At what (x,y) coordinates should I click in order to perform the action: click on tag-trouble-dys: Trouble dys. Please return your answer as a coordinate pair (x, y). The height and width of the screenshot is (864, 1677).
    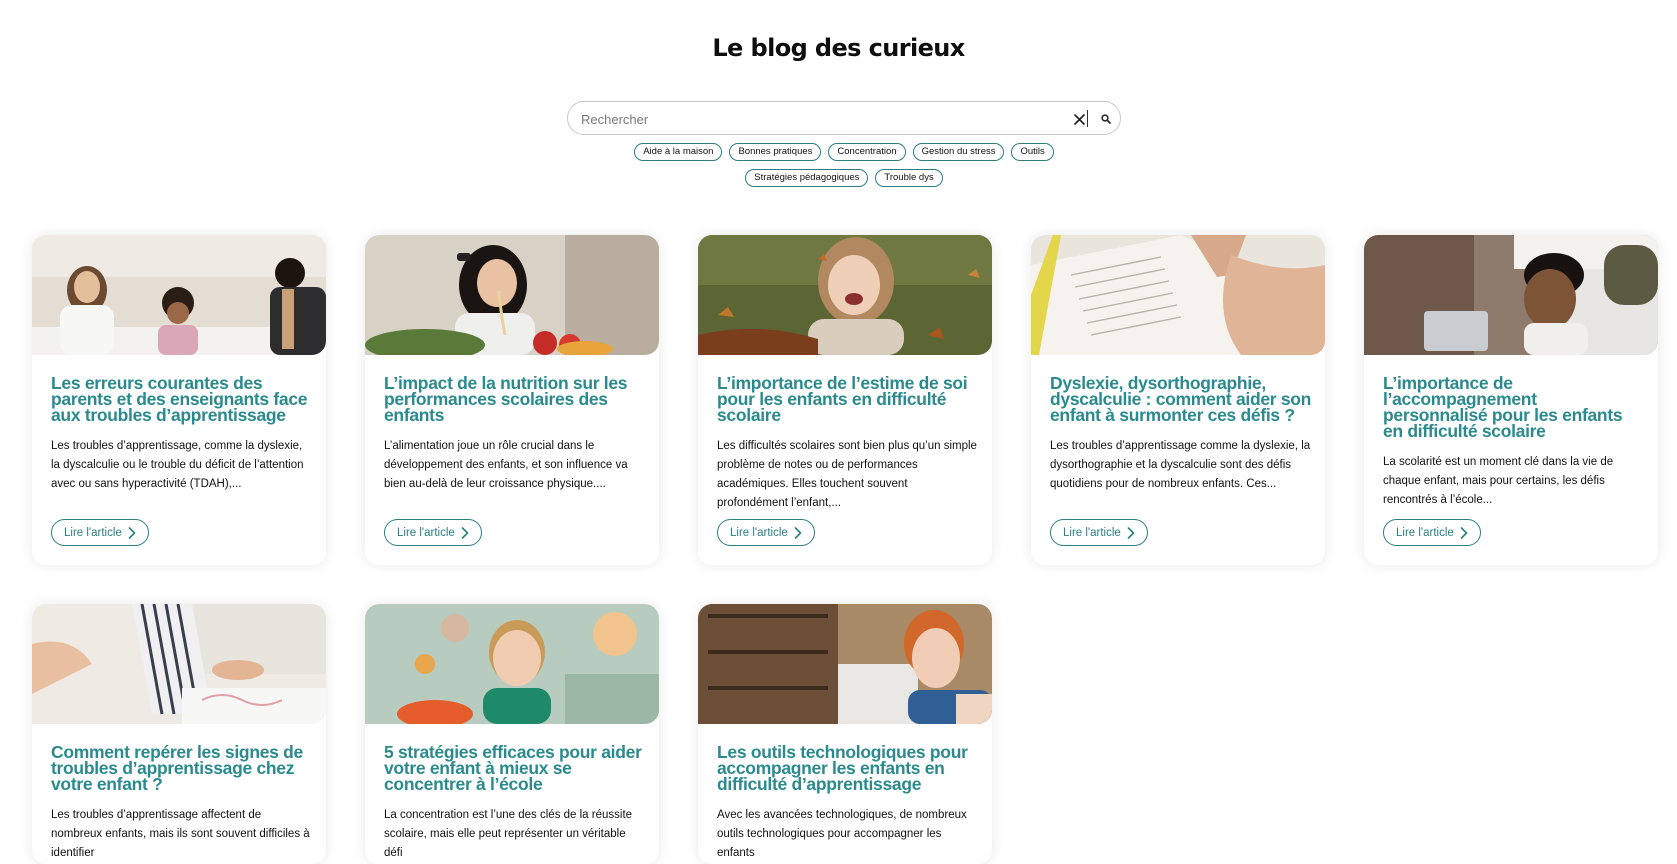
    Looking at the image, I should click on (909, 178).